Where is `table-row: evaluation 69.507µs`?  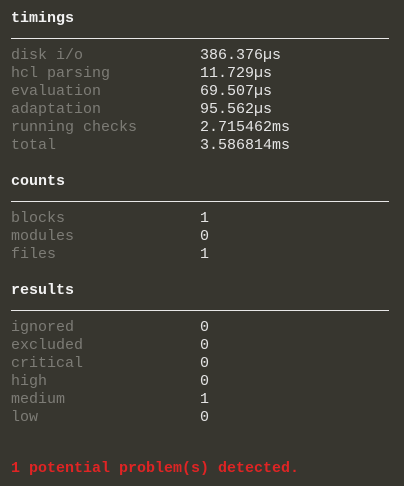 table-row: evaluation 69.507µs is located at coordinates (200, 92).